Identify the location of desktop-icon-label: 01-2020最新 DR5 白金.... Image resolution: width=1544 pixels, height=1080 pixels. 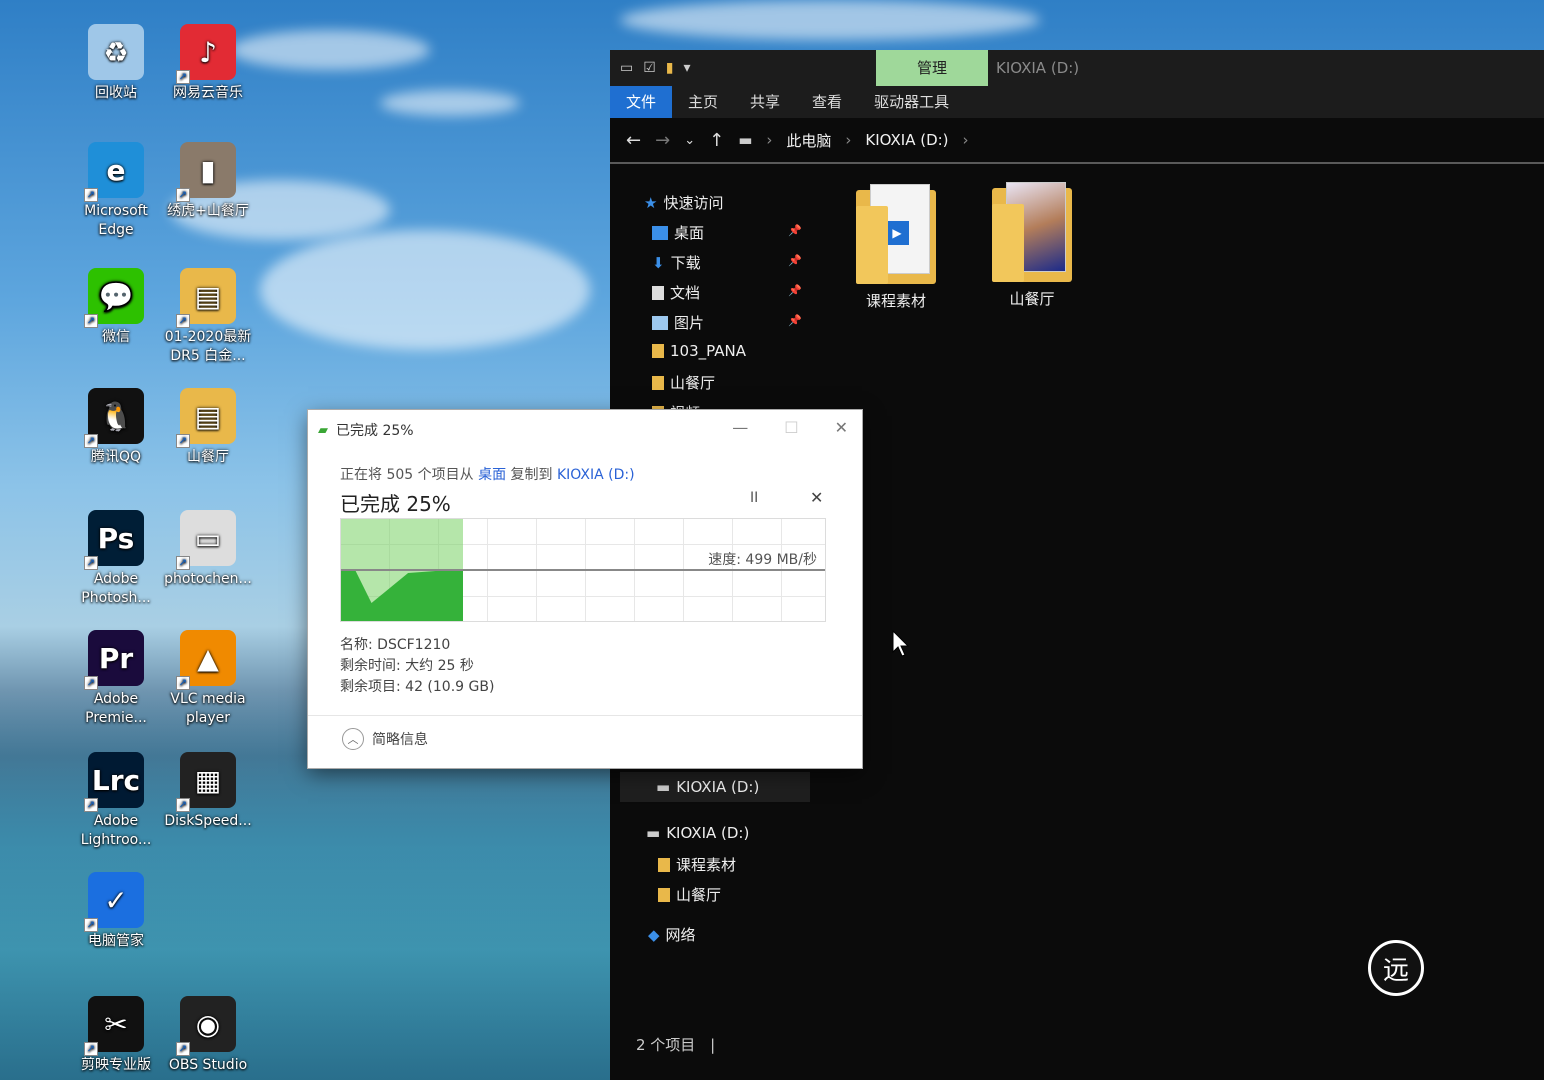
(208, 346).